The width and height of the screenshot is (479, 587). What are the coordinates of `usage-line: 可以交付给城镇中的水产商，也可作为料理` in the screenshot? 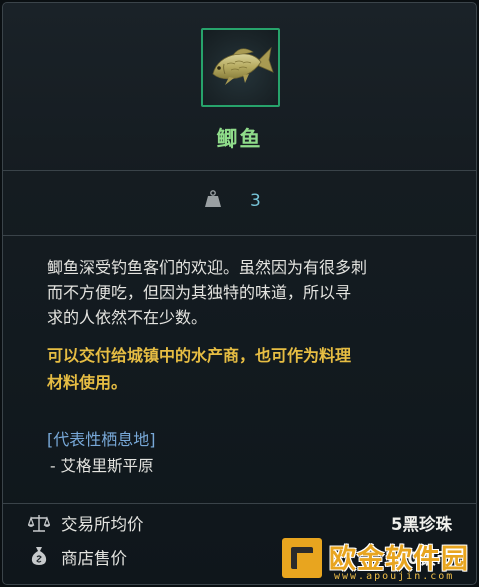 It's located at (199, 355).